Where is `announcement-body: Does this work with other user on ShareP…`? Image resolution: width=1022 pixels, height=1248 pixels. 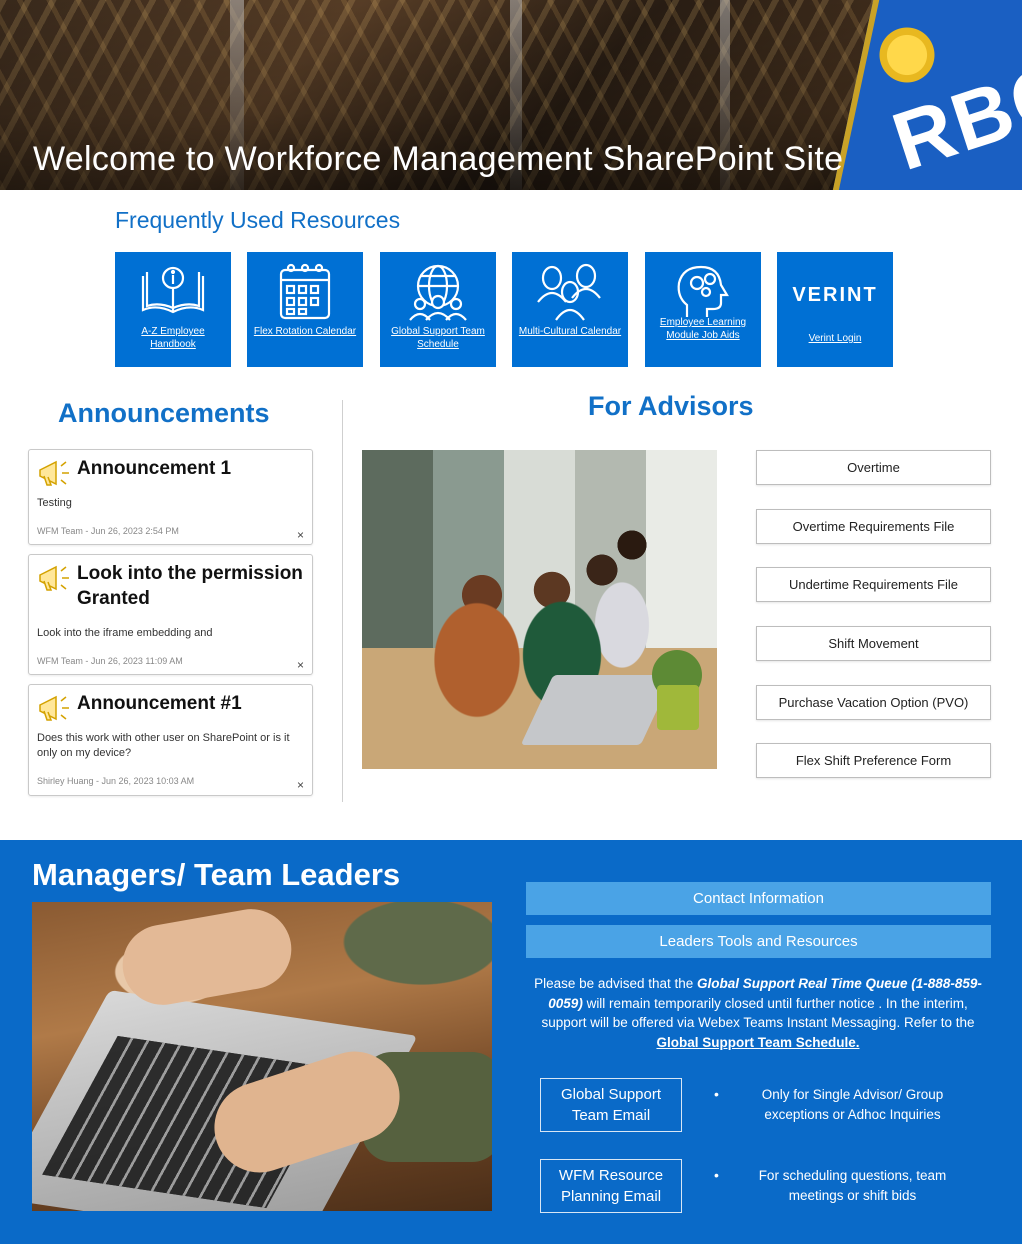
announcement-body: Does this work with other user on ShareP… is located at coordinates (163, 745).